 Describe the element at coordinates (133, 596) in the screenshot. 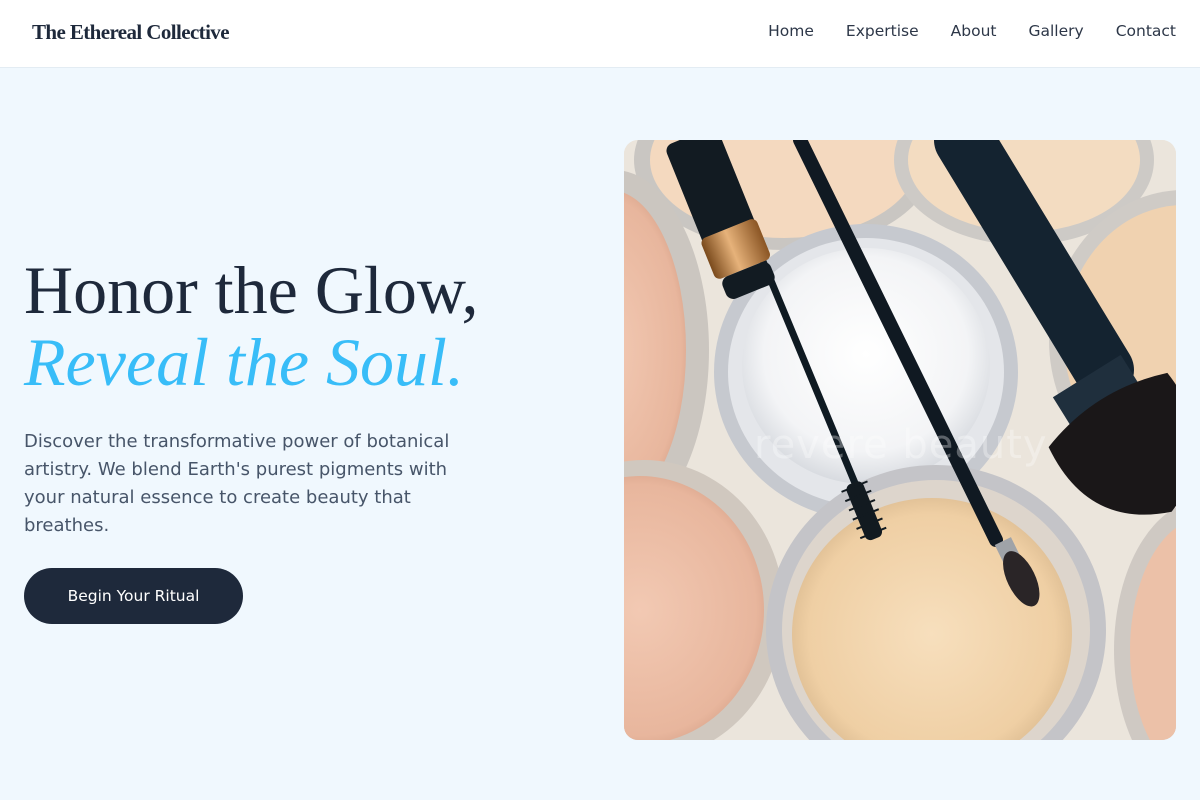

I see `begin-ritual-button: Begin Your Ritual` at that location.